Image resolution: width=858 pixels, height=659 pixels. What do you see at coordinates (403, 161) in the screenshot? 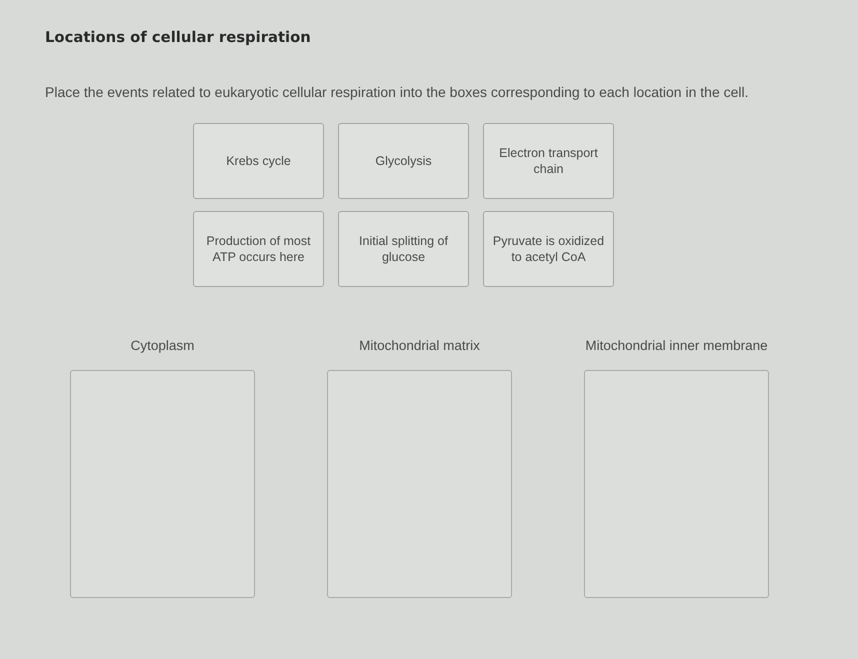
I see `draggable-card: Glycolysis` at bounding box center [403, 161].